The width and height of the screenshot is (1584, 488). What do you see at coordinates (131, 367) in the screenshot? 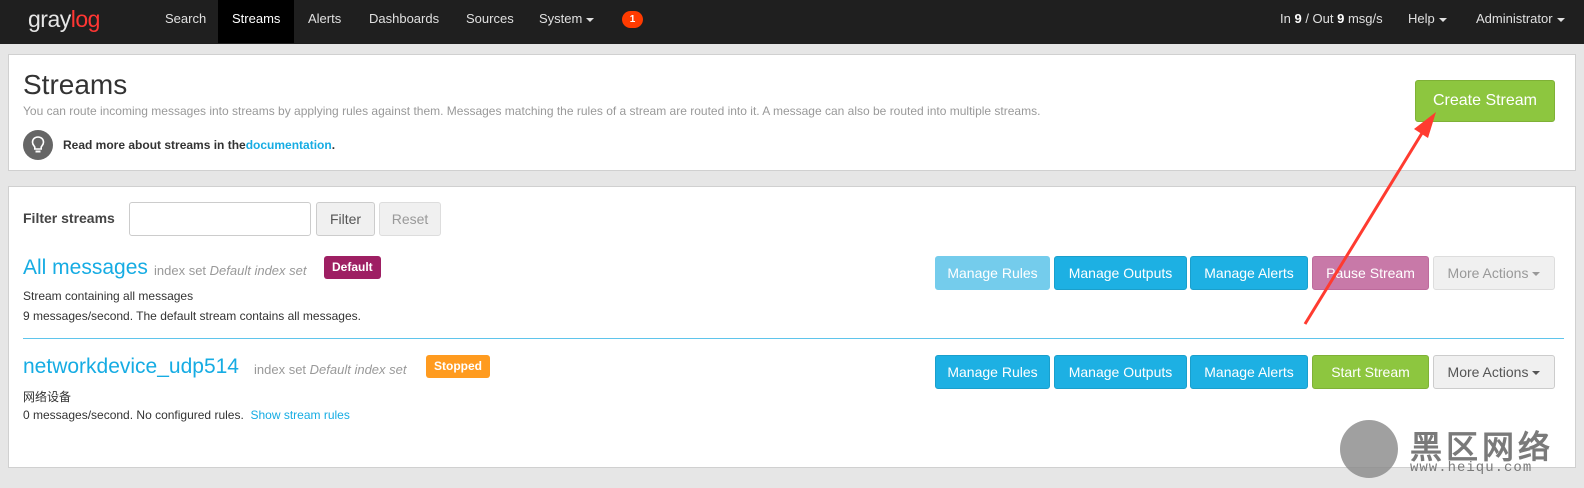
I see `stream-title-networkdevice: networkdevice_udp514` at bounding box center [131, 367].